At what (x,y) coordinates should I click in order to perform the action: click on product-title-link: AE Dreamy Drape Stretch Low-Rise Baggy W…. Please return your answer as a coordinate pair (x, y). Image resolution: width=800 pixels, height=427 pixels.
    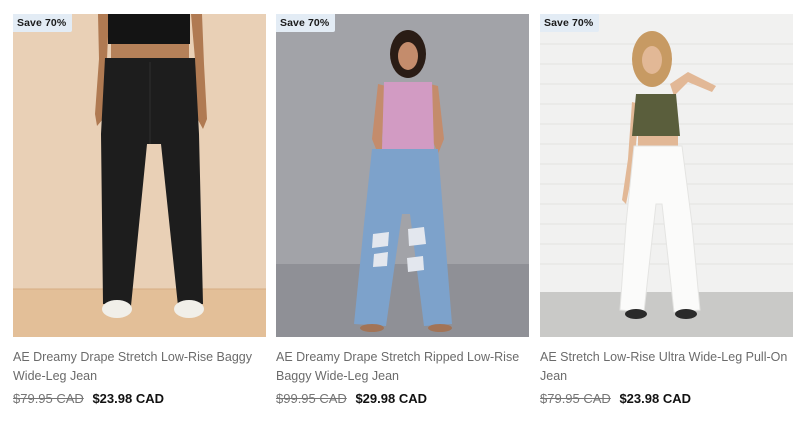
    Looking at the image, I should click on (139, 367).